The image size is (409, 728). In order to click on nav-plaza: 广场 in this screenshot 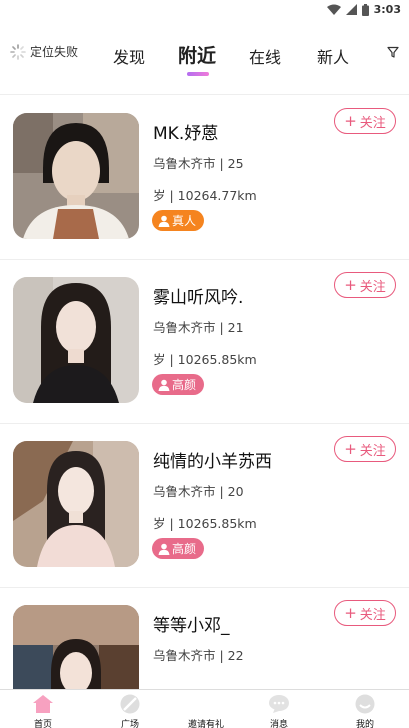, I will do `click(130, 710)`.